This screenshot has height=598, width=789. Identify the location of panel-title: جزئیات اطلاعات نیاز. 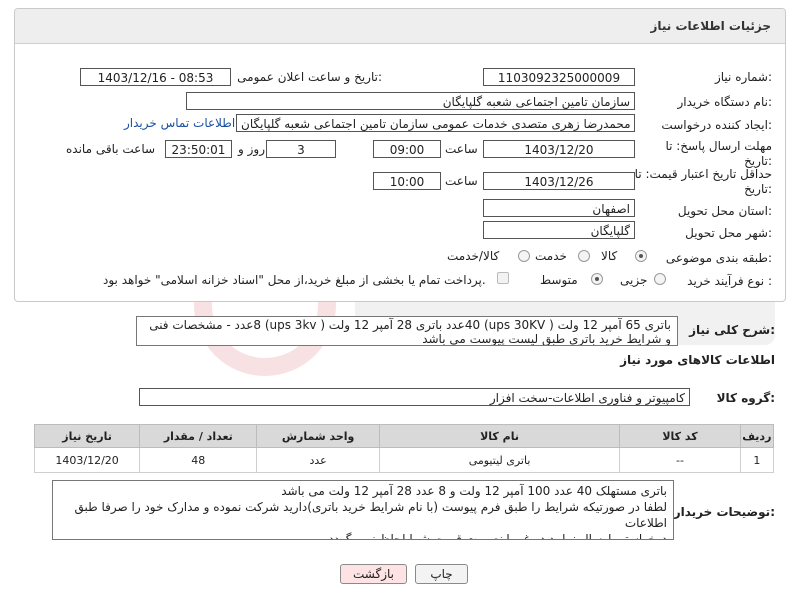
(710, 26).